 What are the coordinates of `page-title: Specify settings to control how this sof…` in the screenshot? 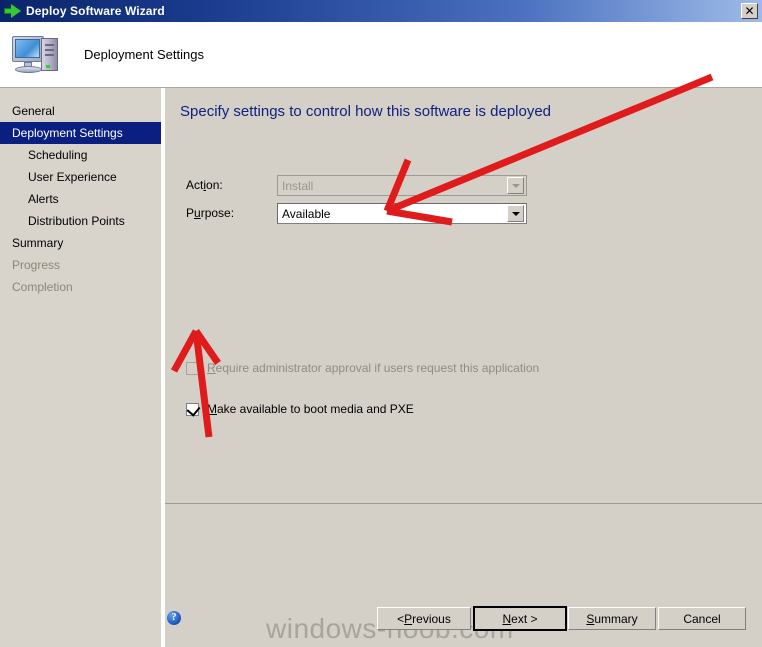 It's located at (366, 111).